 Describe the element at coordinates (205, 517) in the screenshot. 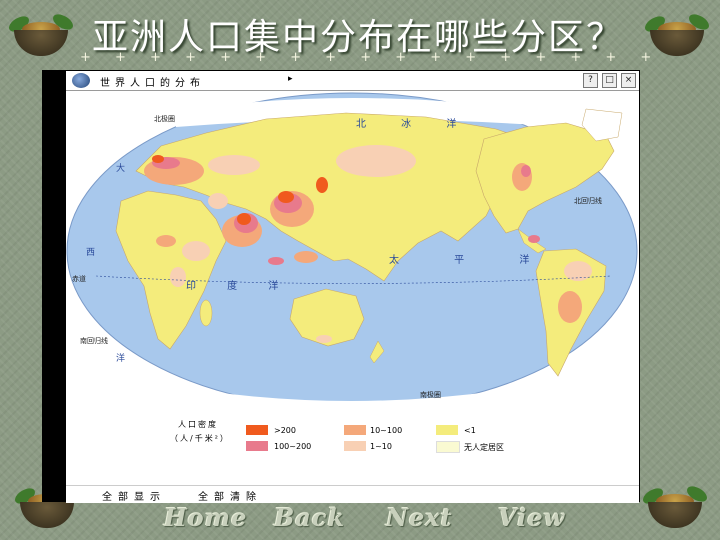

I see `nav-home-button: Home` at that location.